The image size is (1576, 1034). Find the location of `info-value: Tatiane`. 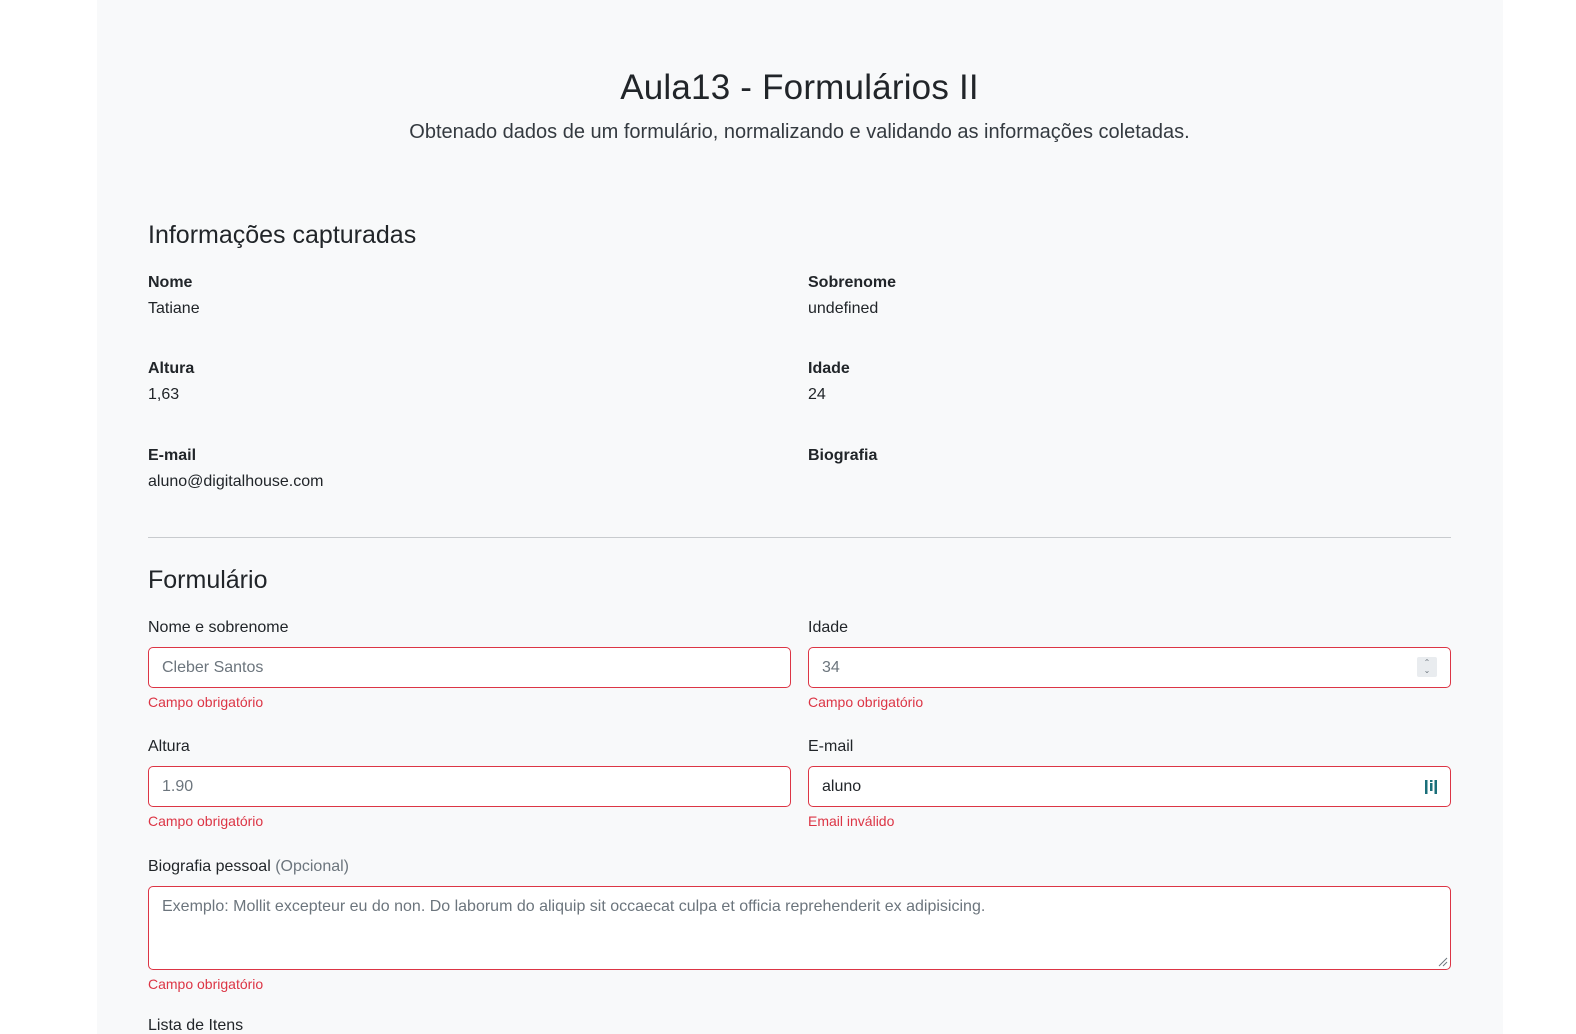

info-value: Tatiane is located at coordinates (174, 308).